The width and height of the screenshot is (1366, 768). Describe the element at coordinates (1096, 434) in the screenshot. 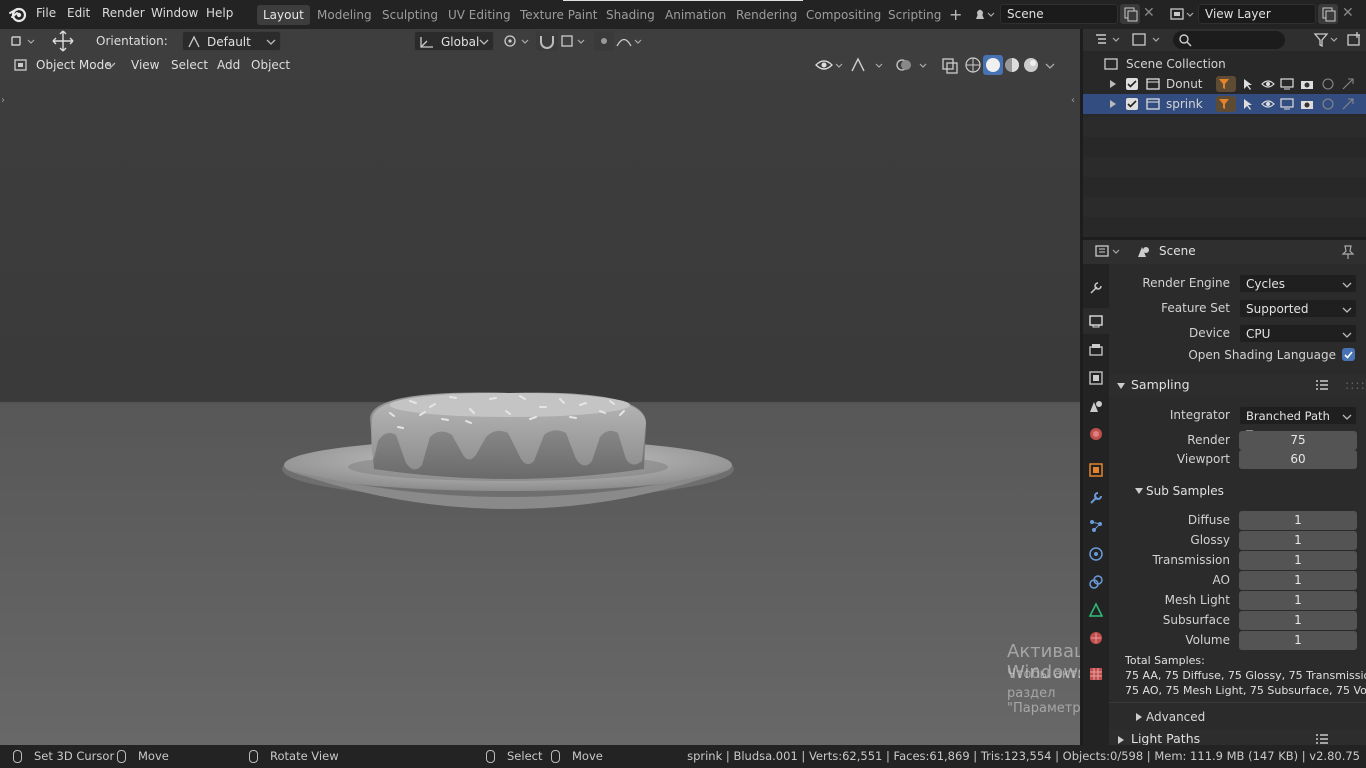

I see `tab-world-icon` at that location.